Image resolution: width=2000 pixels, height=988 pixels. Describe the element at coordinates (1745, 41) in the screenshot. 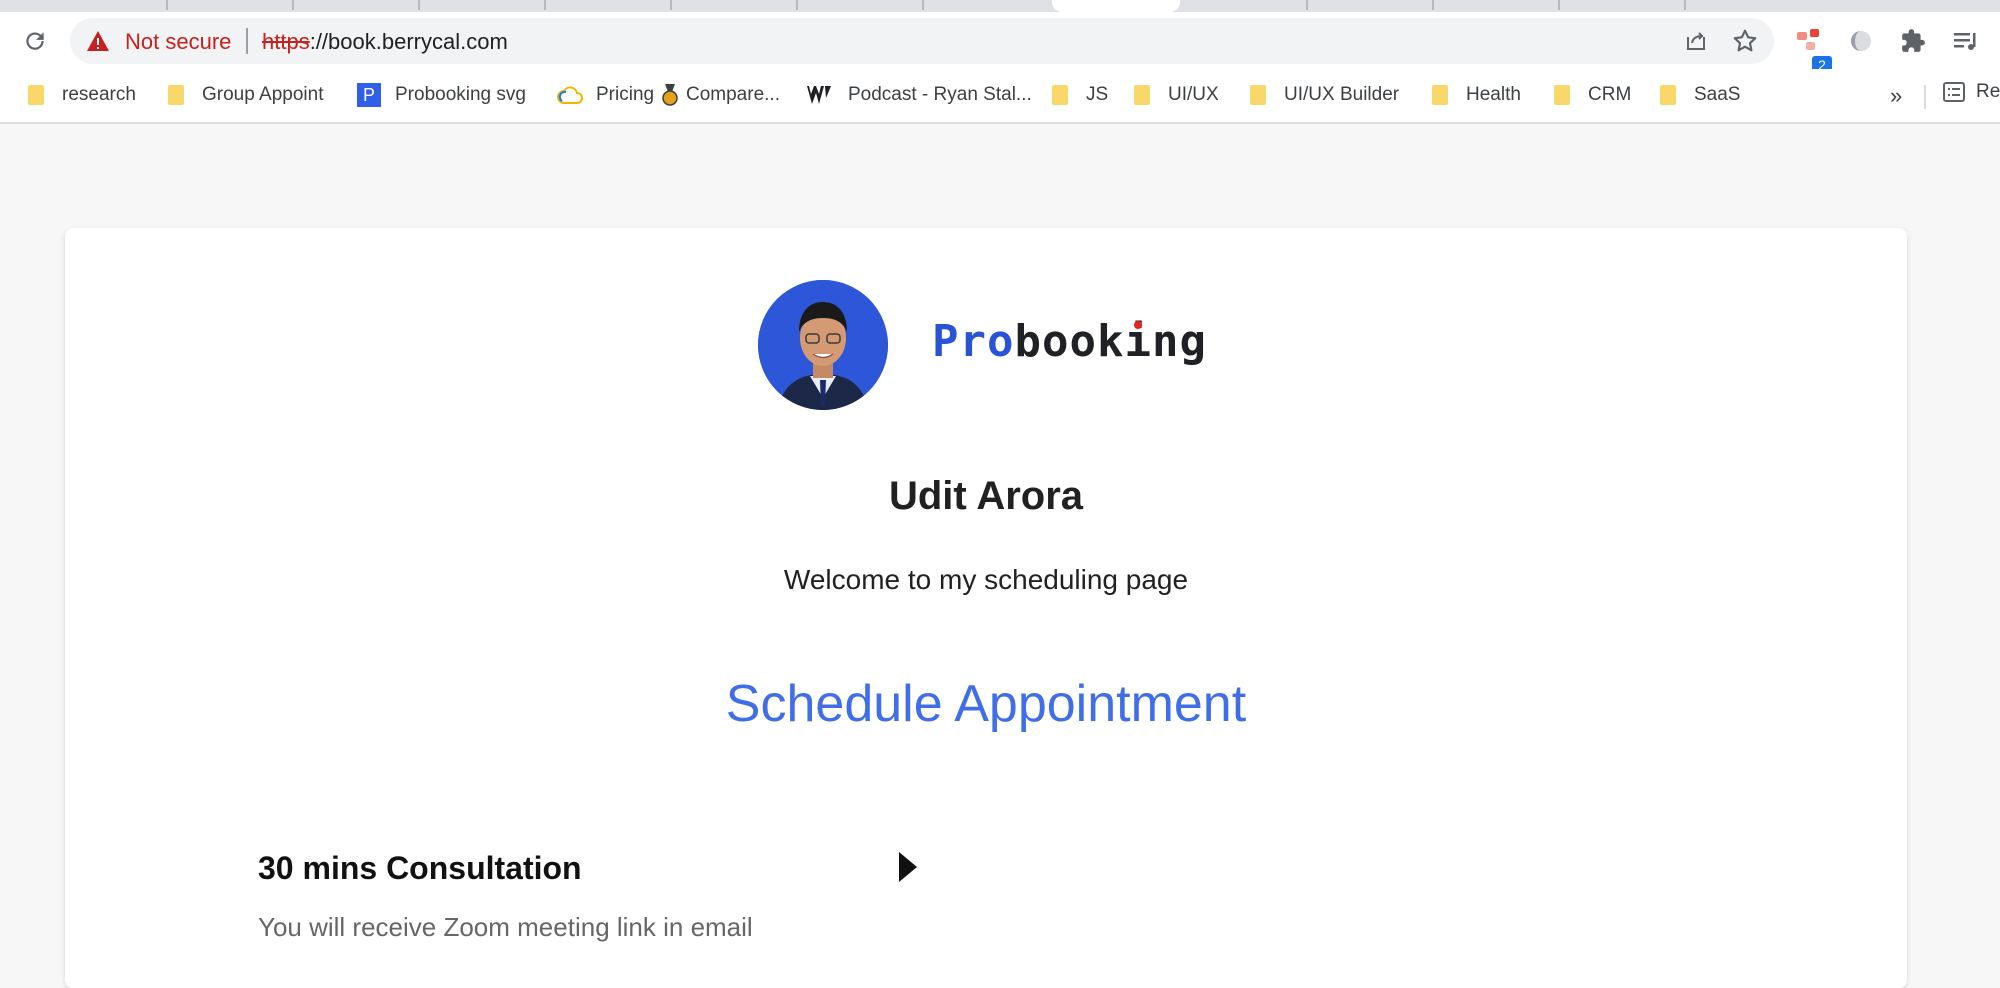

I see `bookmark-star-icon` at that location.